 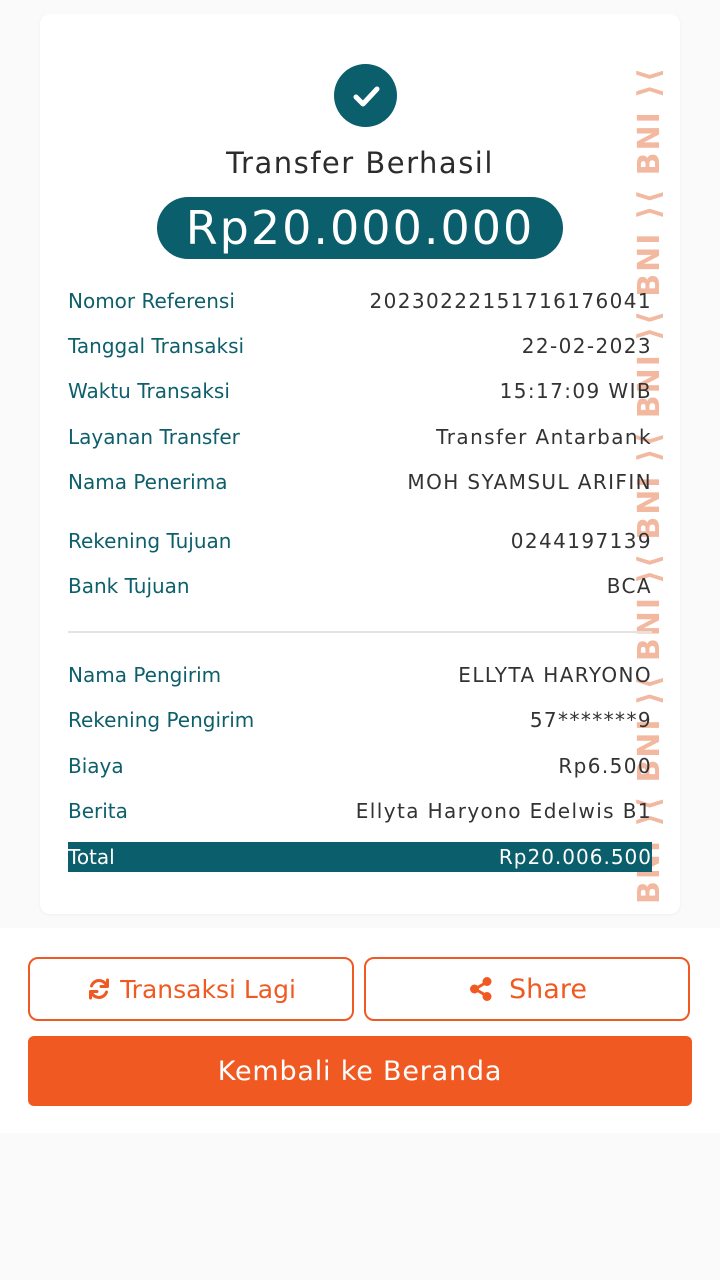 I want to click on detail-value: 22-02-2023, so click(x=586, y=346).